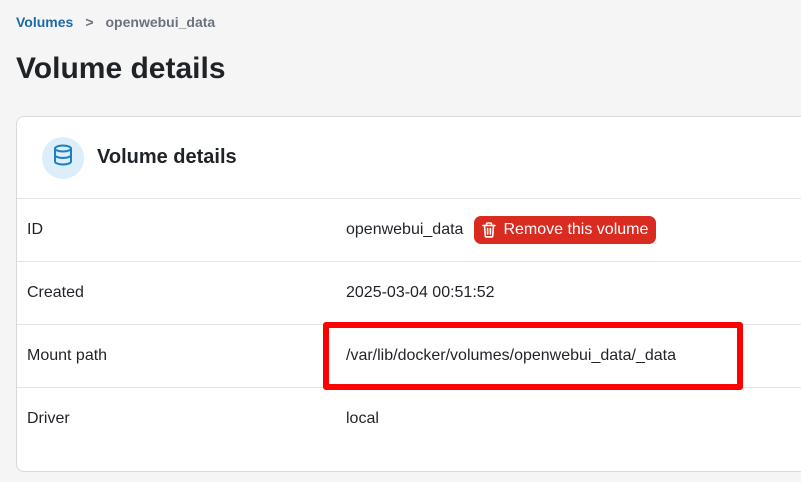 This screenshot has width=801, height=482. What do you see at coordinates (489, 230) in the screenshot?
I see `trash-icon` at bounding box center [489, 230].